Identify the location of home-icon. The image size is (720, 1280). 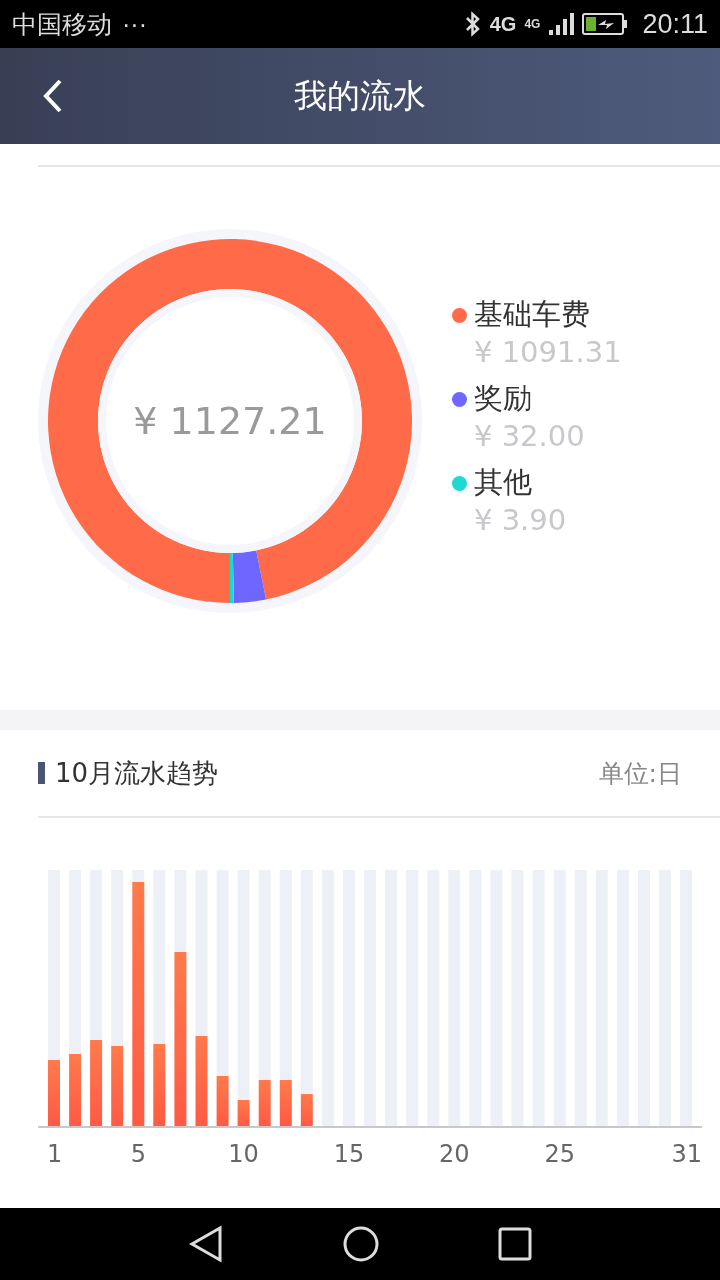
(361, 1244).